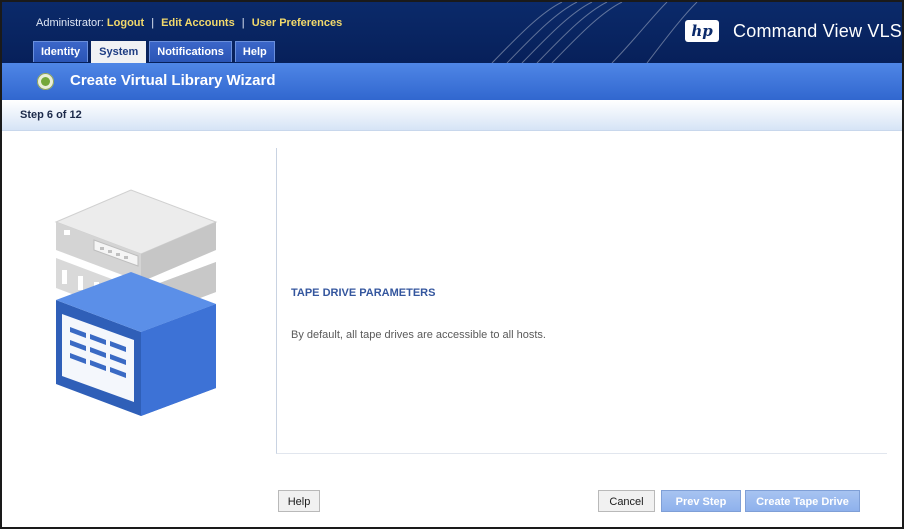  I want to click on wizard-title-bar: Create Virtual Library Wizard, so click(452, 81).